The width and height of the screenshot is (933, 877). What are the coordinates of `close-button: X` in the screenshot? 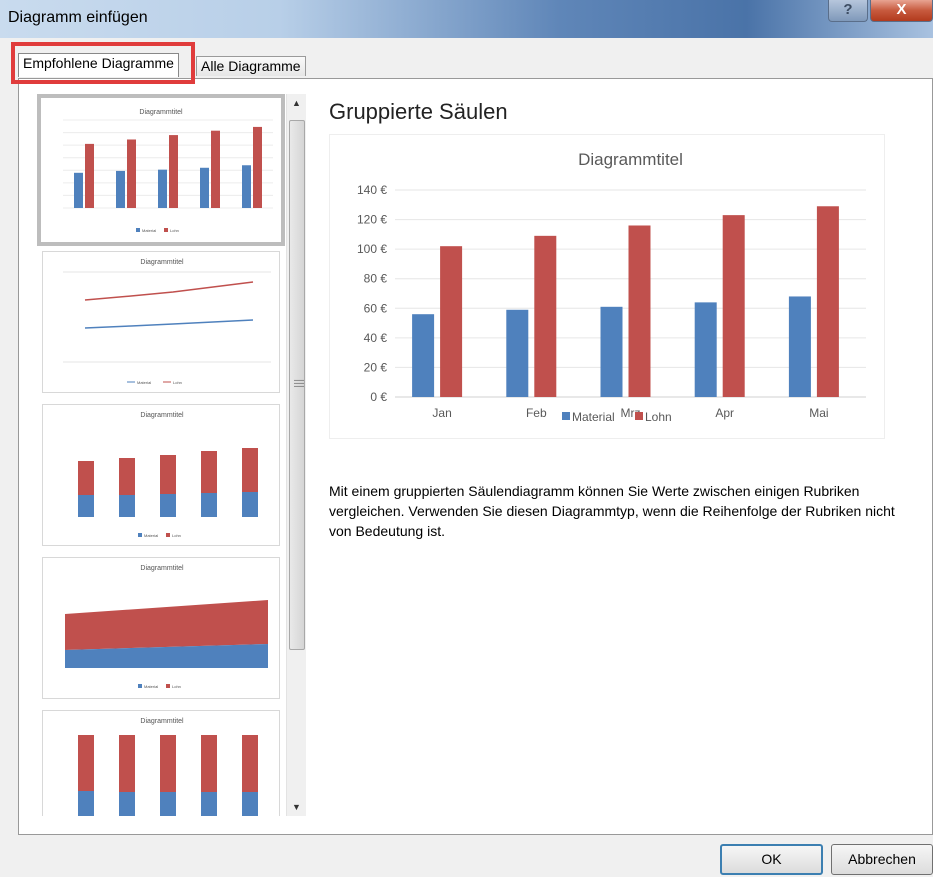 It's located at (901, 11).